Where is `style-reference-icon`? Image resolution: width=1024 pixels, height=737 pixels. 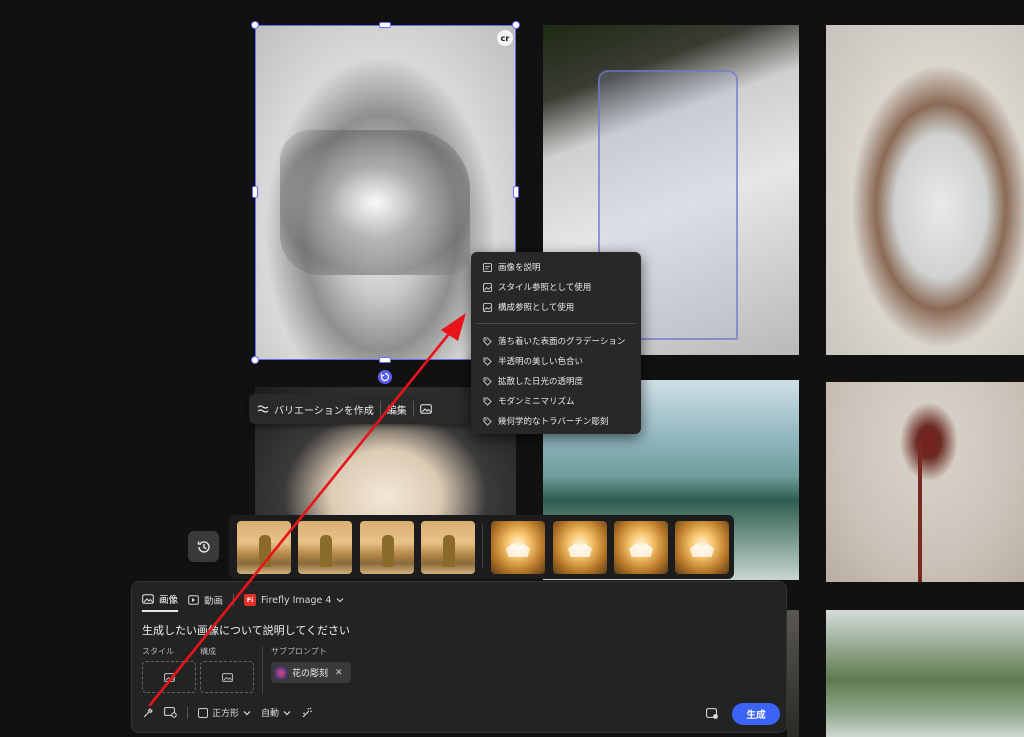 style-reference-icon is located at coordinates (487, 287).